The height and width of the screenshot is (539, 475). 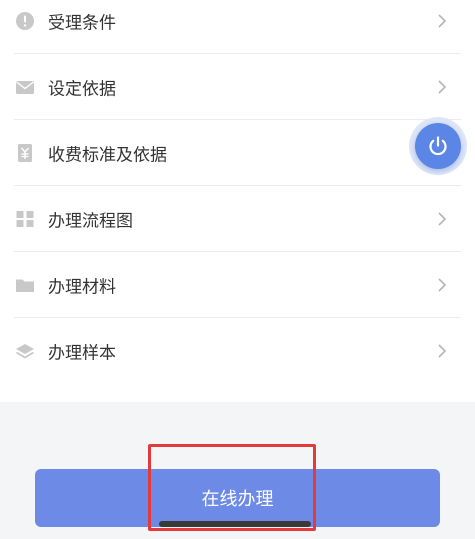 What do you see at coordinates (82, 89) in the screenshot?
I see `list-item-label: 设定依据` at bounding box center [82, 89].